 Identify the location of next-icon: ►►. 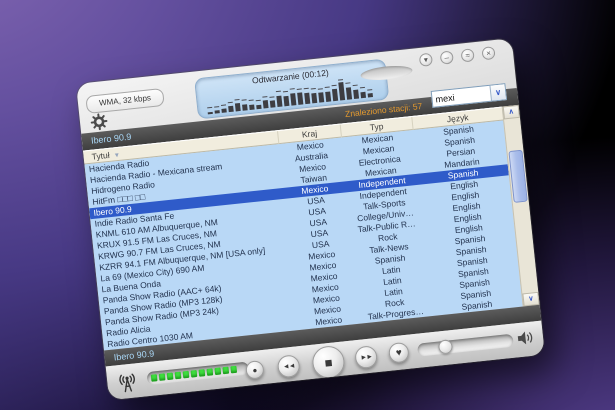
(366, 357).